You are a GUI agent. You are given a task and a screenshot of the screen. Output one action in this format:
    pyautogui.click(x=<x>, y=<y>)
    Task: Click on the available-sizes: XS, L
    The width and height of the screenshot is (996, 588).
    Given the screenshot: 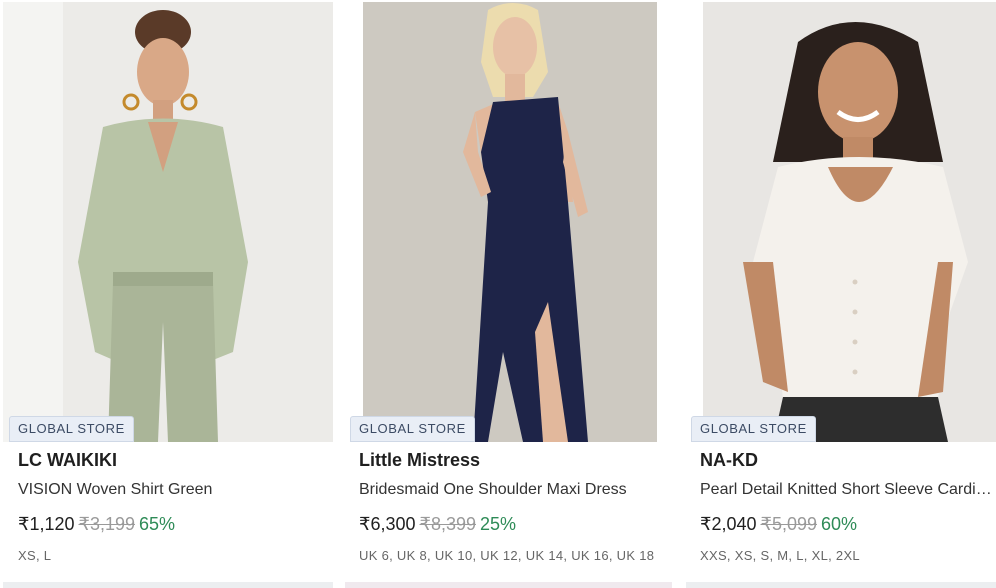 What is the action you would take?
    pyautogui.click(x=35, y=555)
    